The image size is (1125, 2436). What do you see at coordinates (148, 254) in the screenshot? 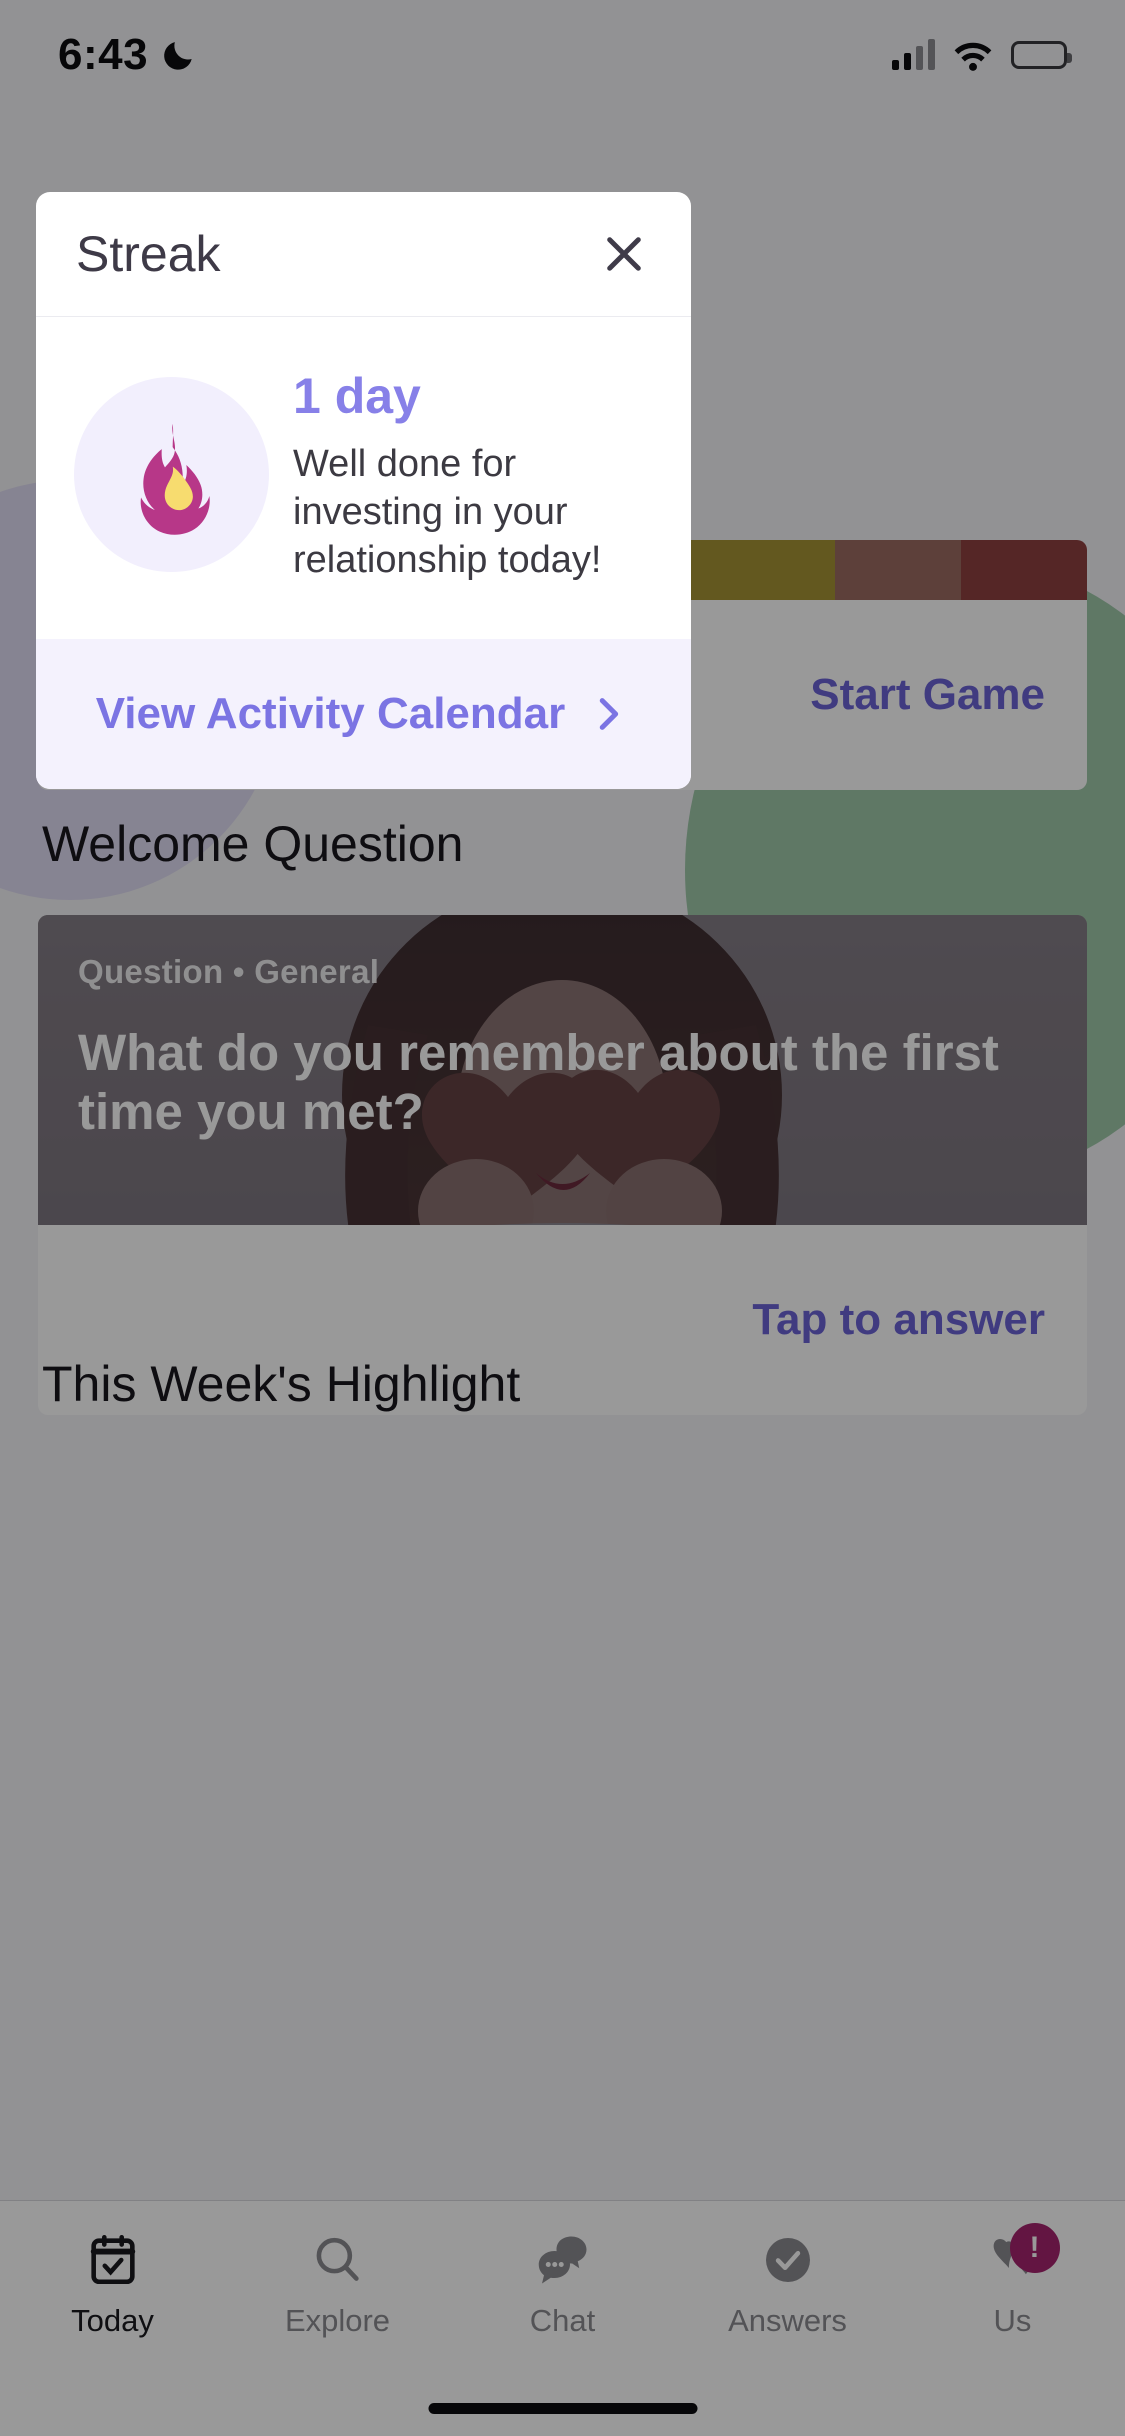
I see `modal-title: Streak` at bounding box center [148, 254].